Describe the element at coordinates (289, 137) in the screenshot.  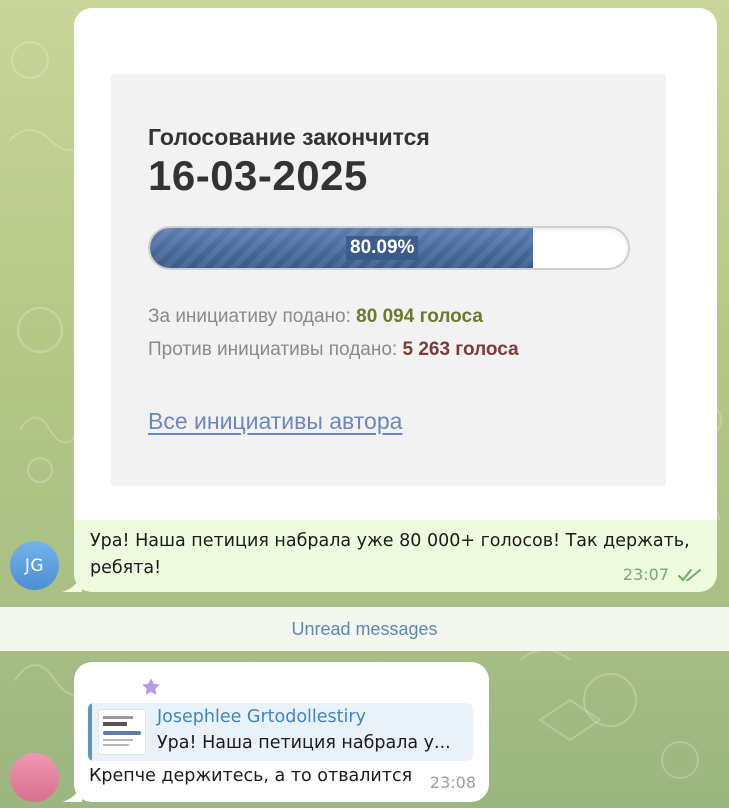
I see `vote-end-title: Голосование закончится` at that location.